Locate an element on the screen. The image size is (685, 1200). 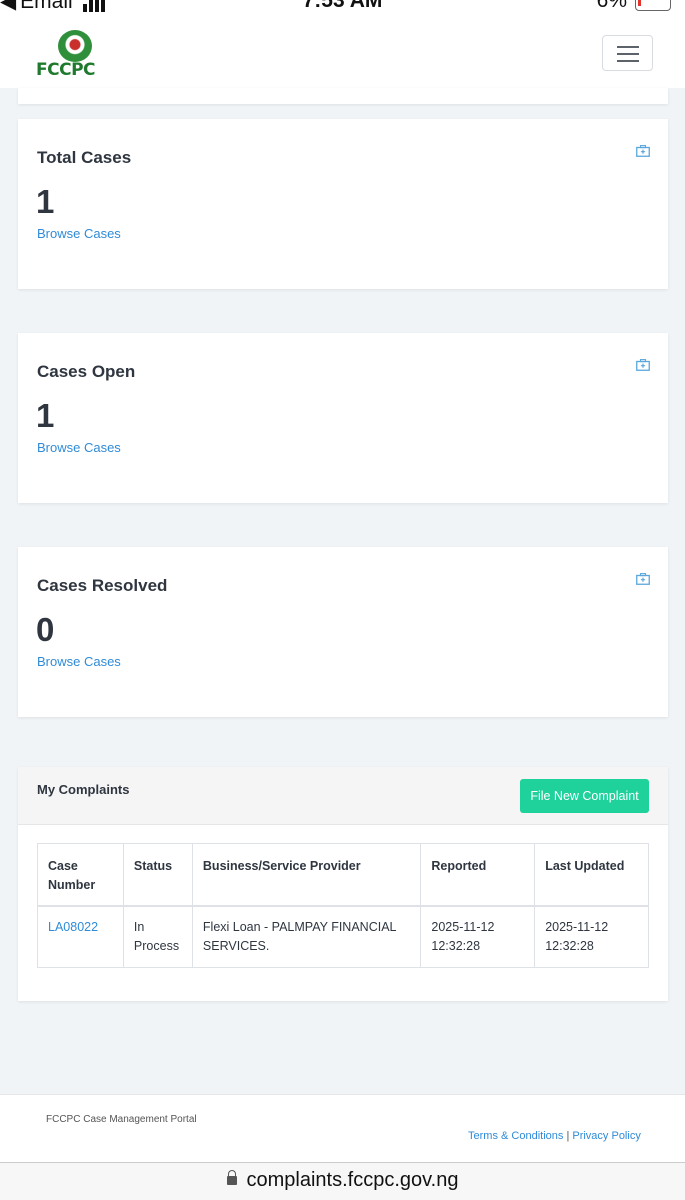
provider-cell: Flexi Loan - PALMPAY FINANCIAL SERVICES. is located at coordinates (306, 936).